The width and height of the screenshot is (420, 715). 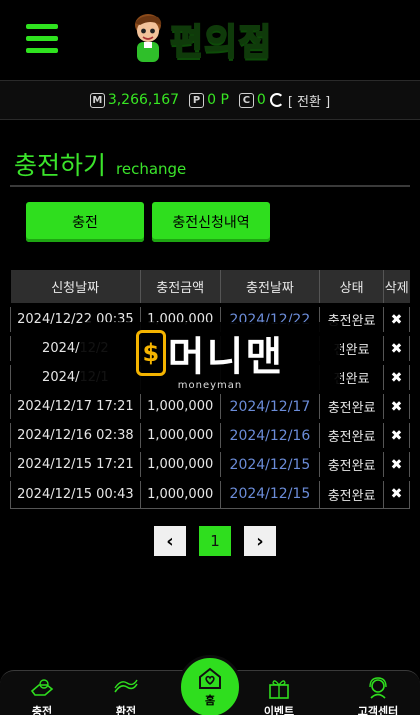 I want to click on divider, so click(x=210, y=186).